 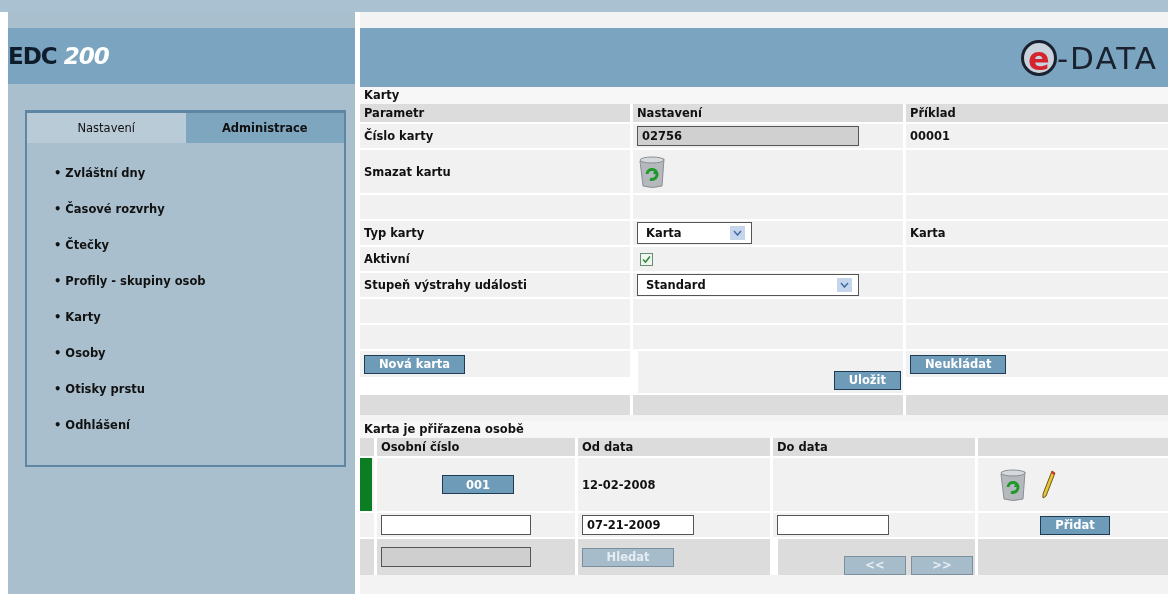 I want to click on logo-mark: e, so click(x=1038, y=57).